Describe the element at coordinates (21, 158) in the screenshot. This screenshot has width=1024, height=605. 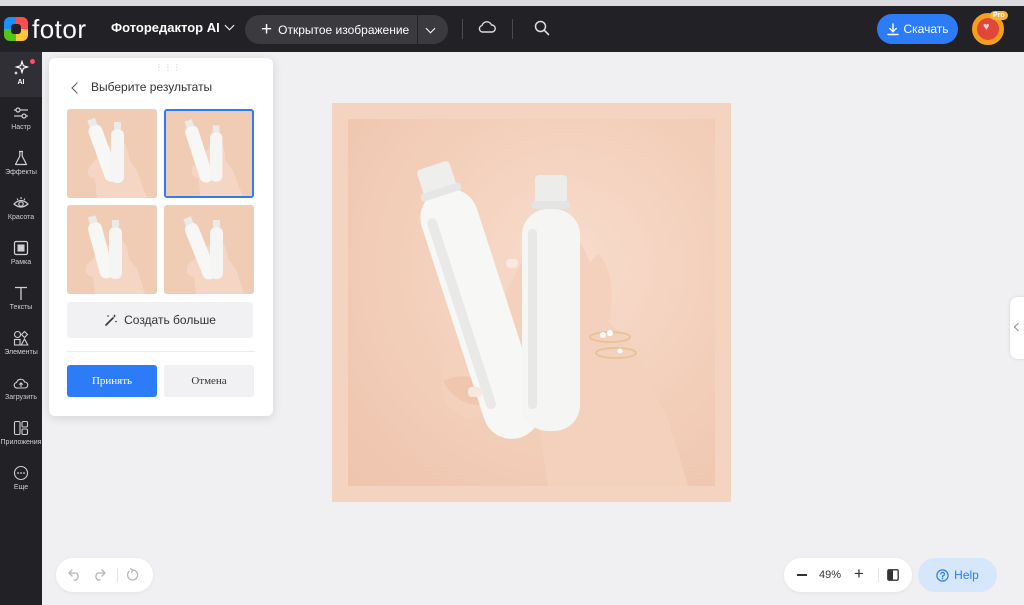
I see `flask-icon` at that location.